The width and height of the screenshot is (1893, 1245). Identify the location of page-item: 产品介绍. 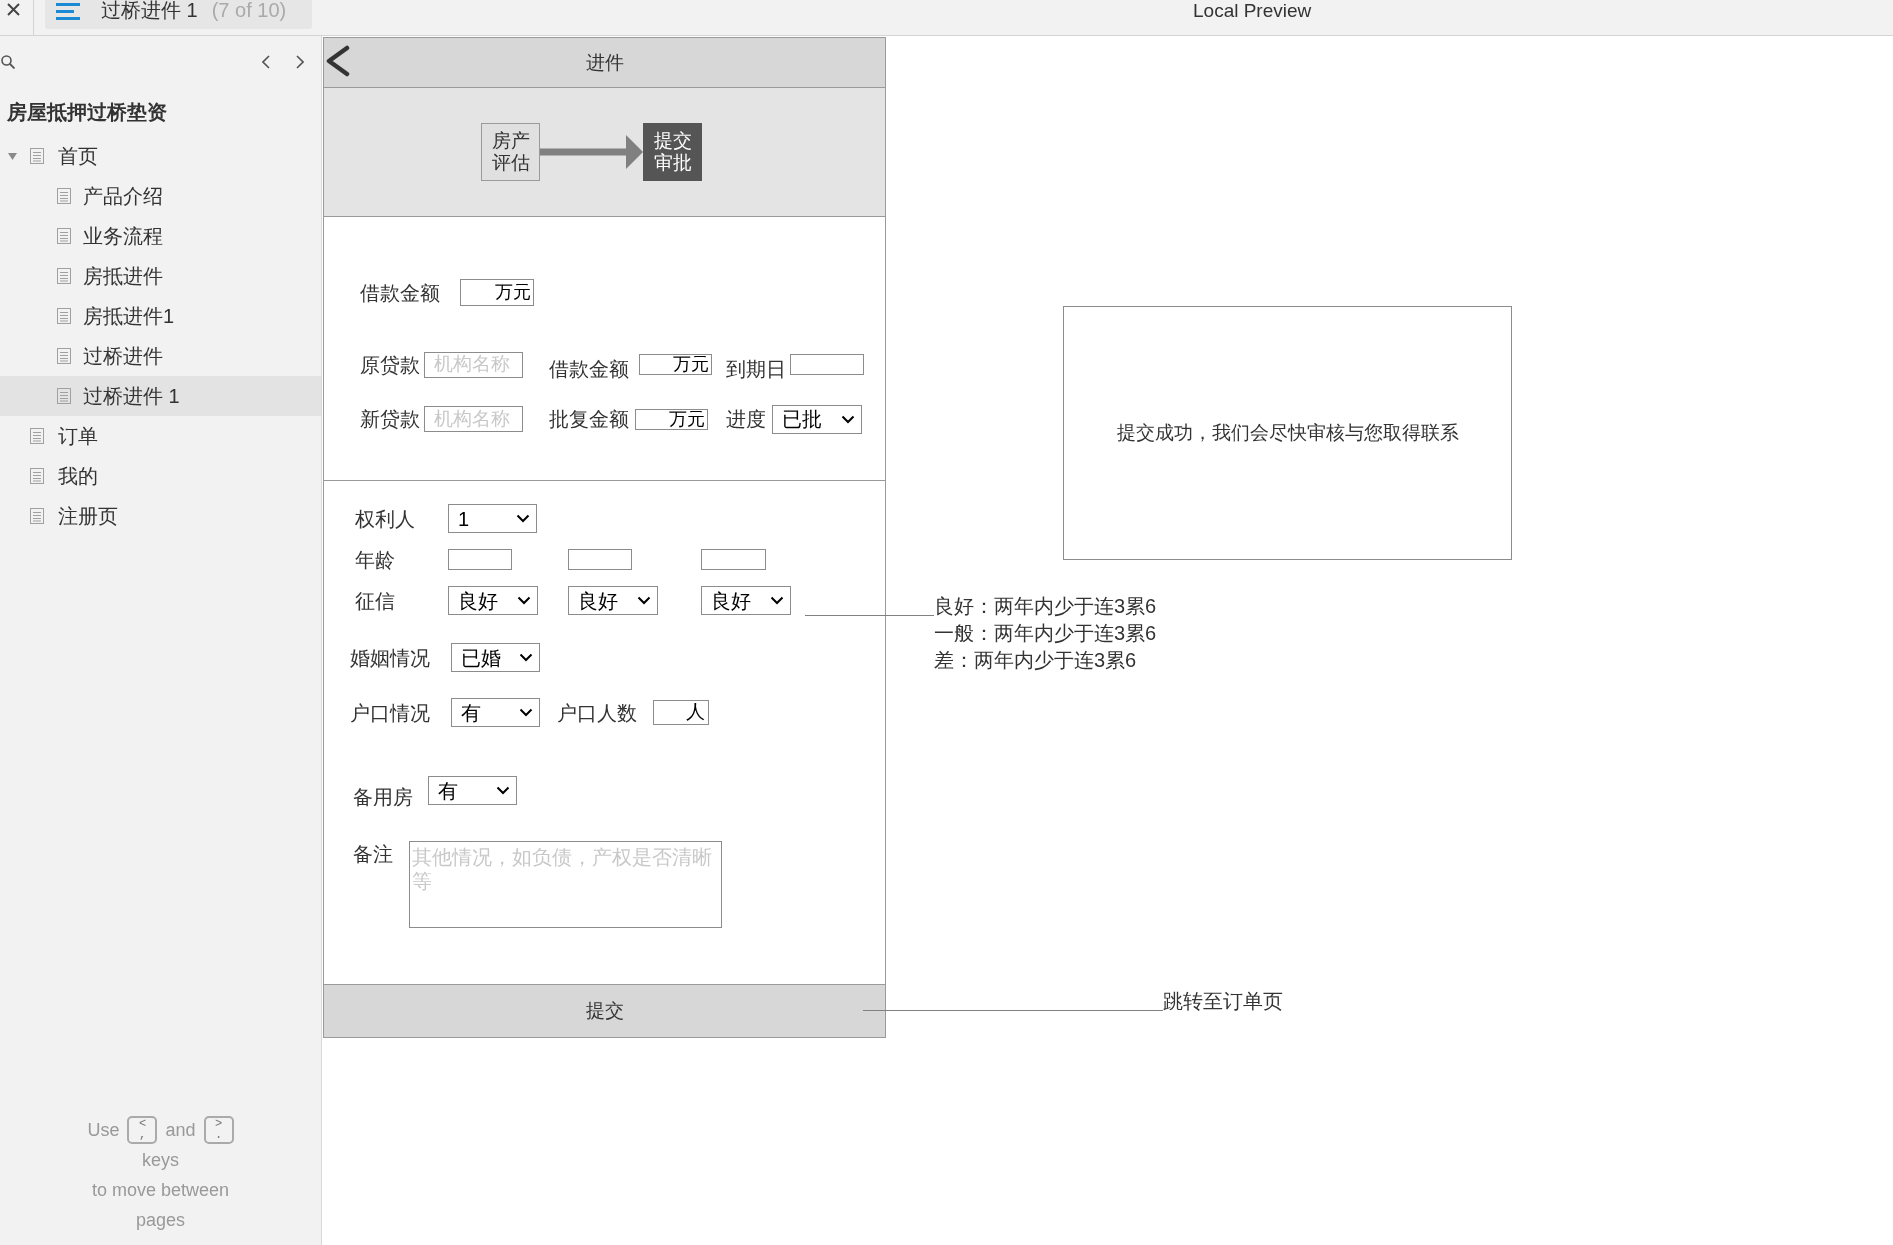
(160, 196).